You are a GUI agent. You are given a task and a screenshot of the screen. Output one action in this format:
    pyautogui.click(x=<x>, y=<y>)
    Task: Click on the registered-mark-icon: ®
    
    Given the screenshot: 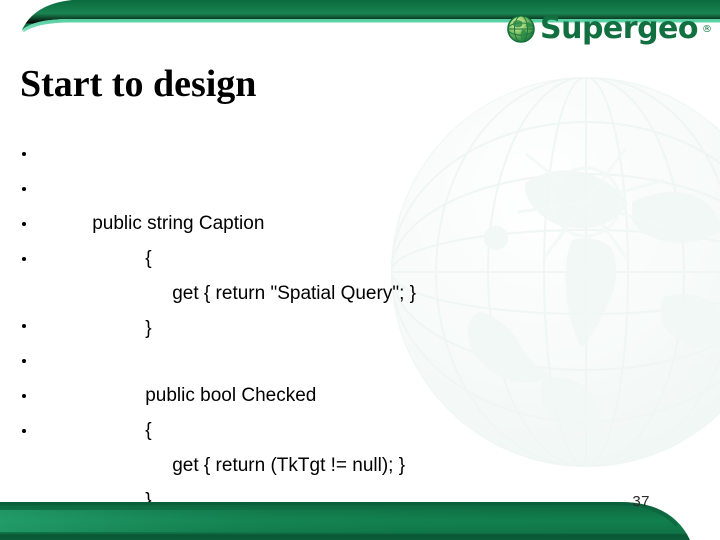 What is the action you would take?
    pyautogui.click(x=707, y=29)
    